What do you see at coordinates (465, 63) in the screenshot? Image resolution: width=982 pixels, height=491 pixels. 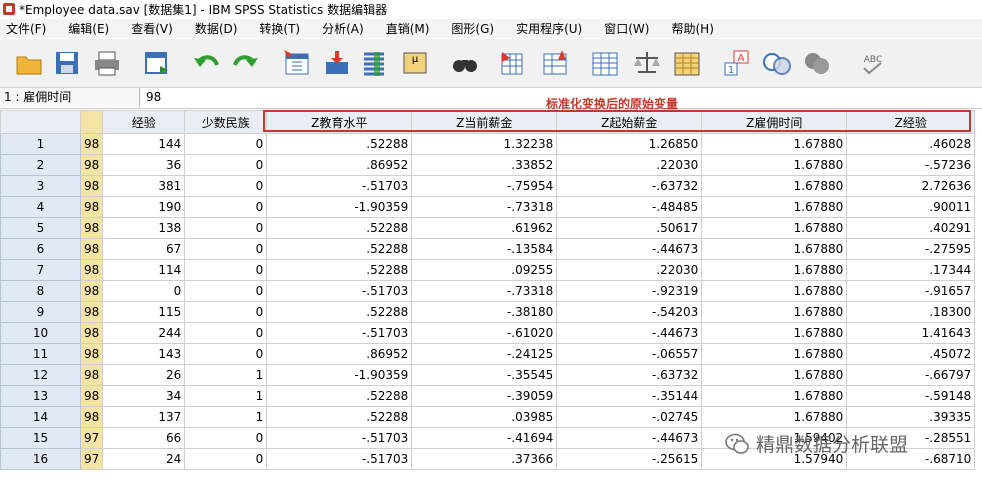 I see `find-icon` at bounding box center [465, 63].